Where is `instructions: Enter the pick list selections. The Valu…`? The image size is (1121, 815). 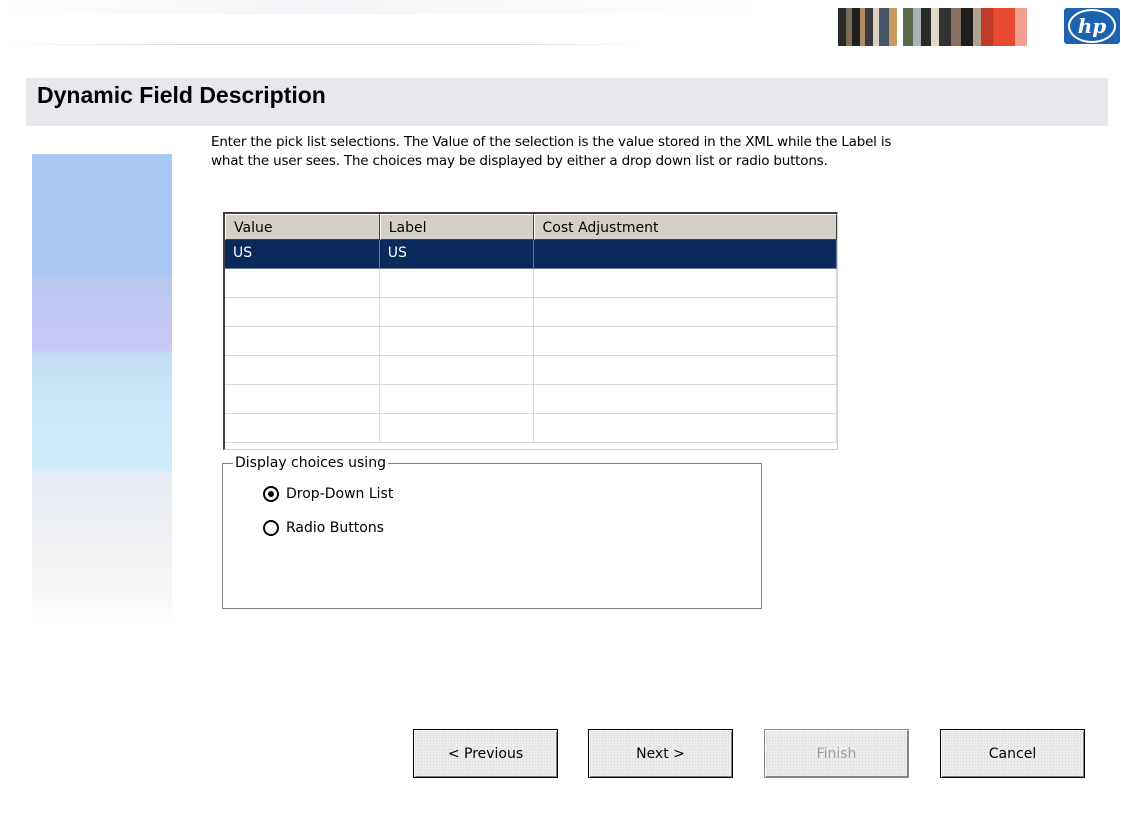
instructions: Enter the pick list selections. The Valu… is located at coordinates (601, 152).